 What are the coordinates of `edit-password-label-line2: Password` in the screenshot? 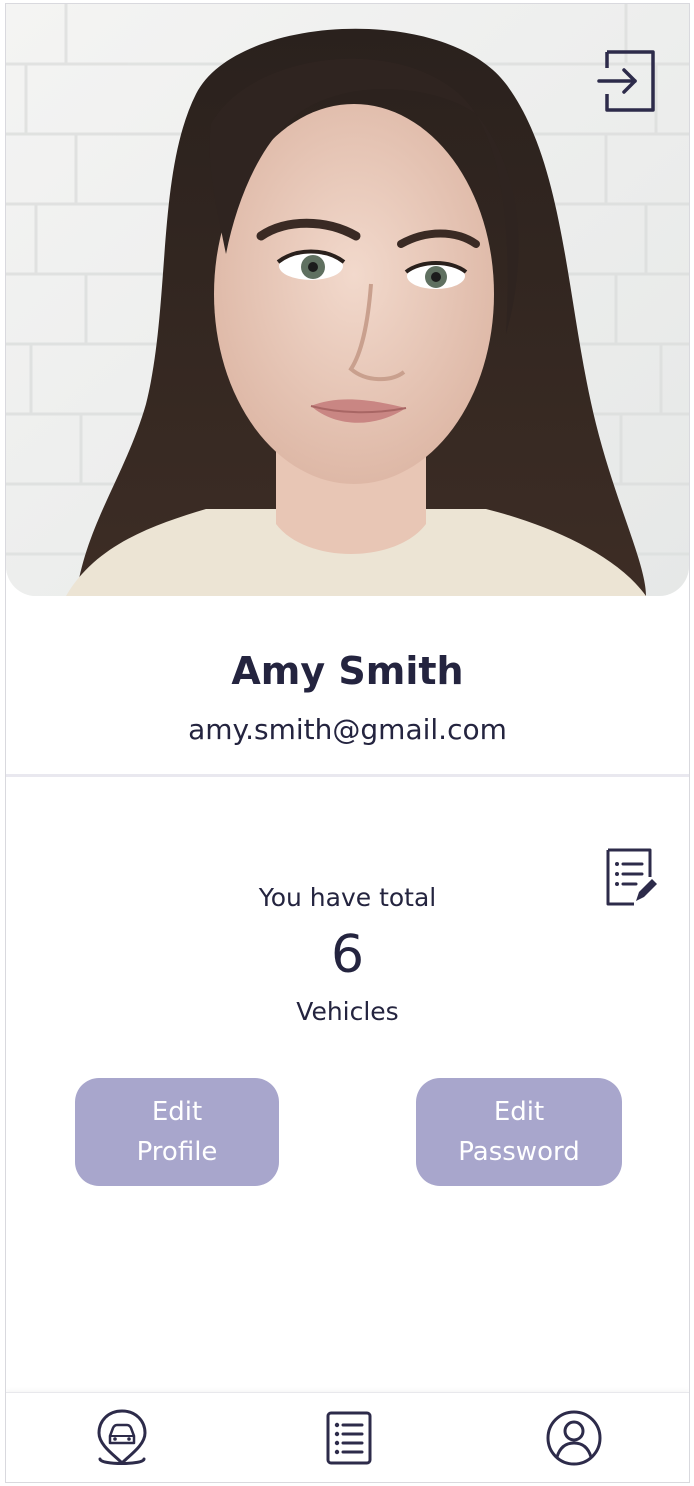 It's located at (519, 1152).